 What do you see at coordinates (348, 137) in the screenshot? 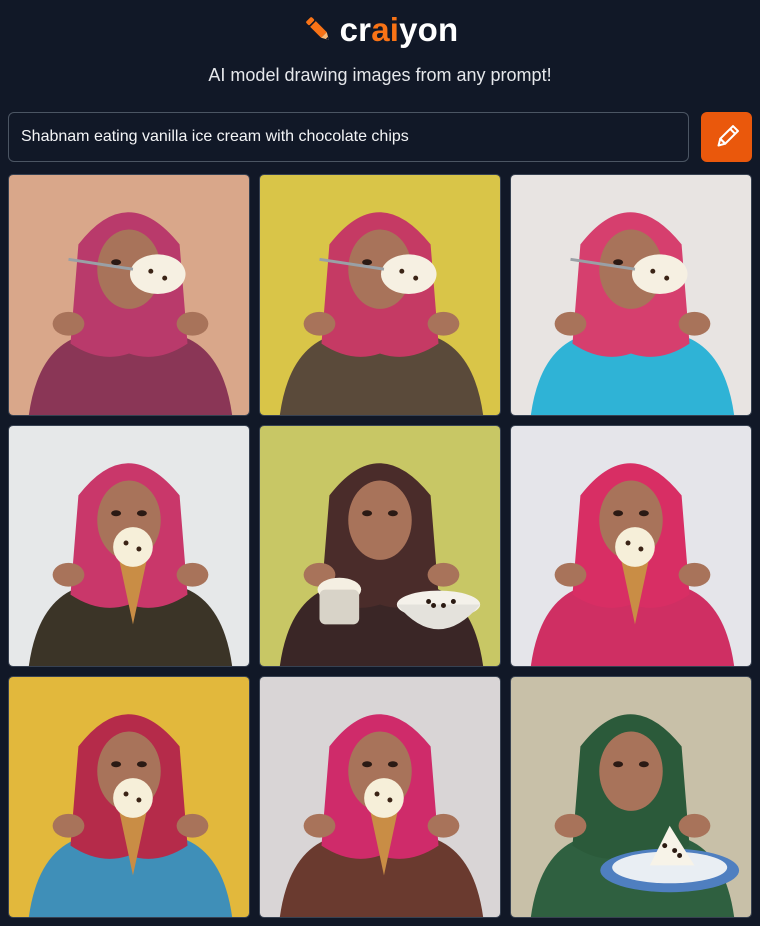
I see `prompt-input` at bounding box center [348, 137].